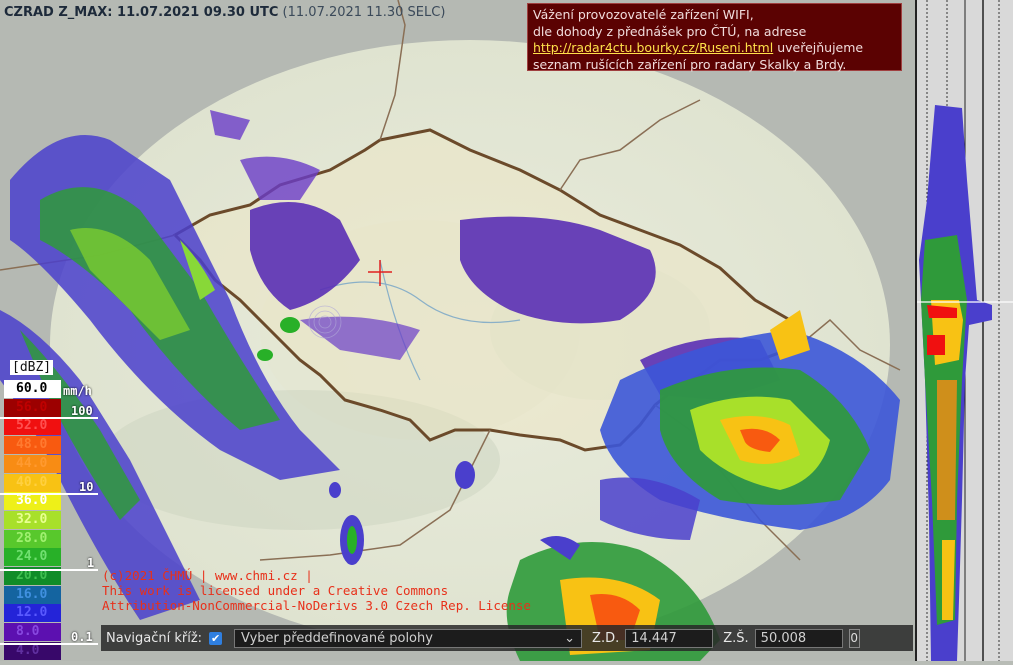 The width and height of the screenshot is (1013, 665). What do you see at coordinates (669, 638) in the screenshot?
I see `longitude-field: 14.447` at bounding box center [669, 638].